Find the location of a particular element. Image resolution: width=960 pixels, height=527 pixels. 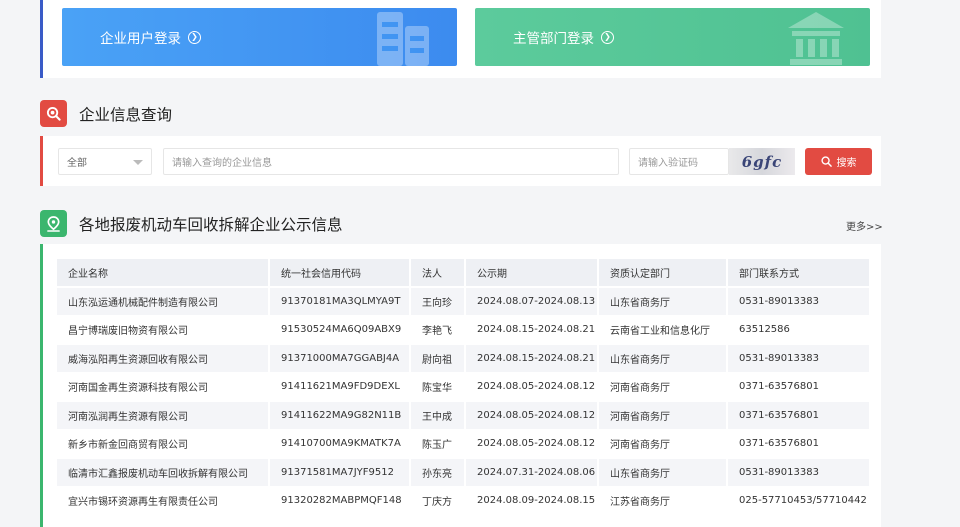

captcha-placeholder: 请输入验证码 is located at coordinates (668, 163).